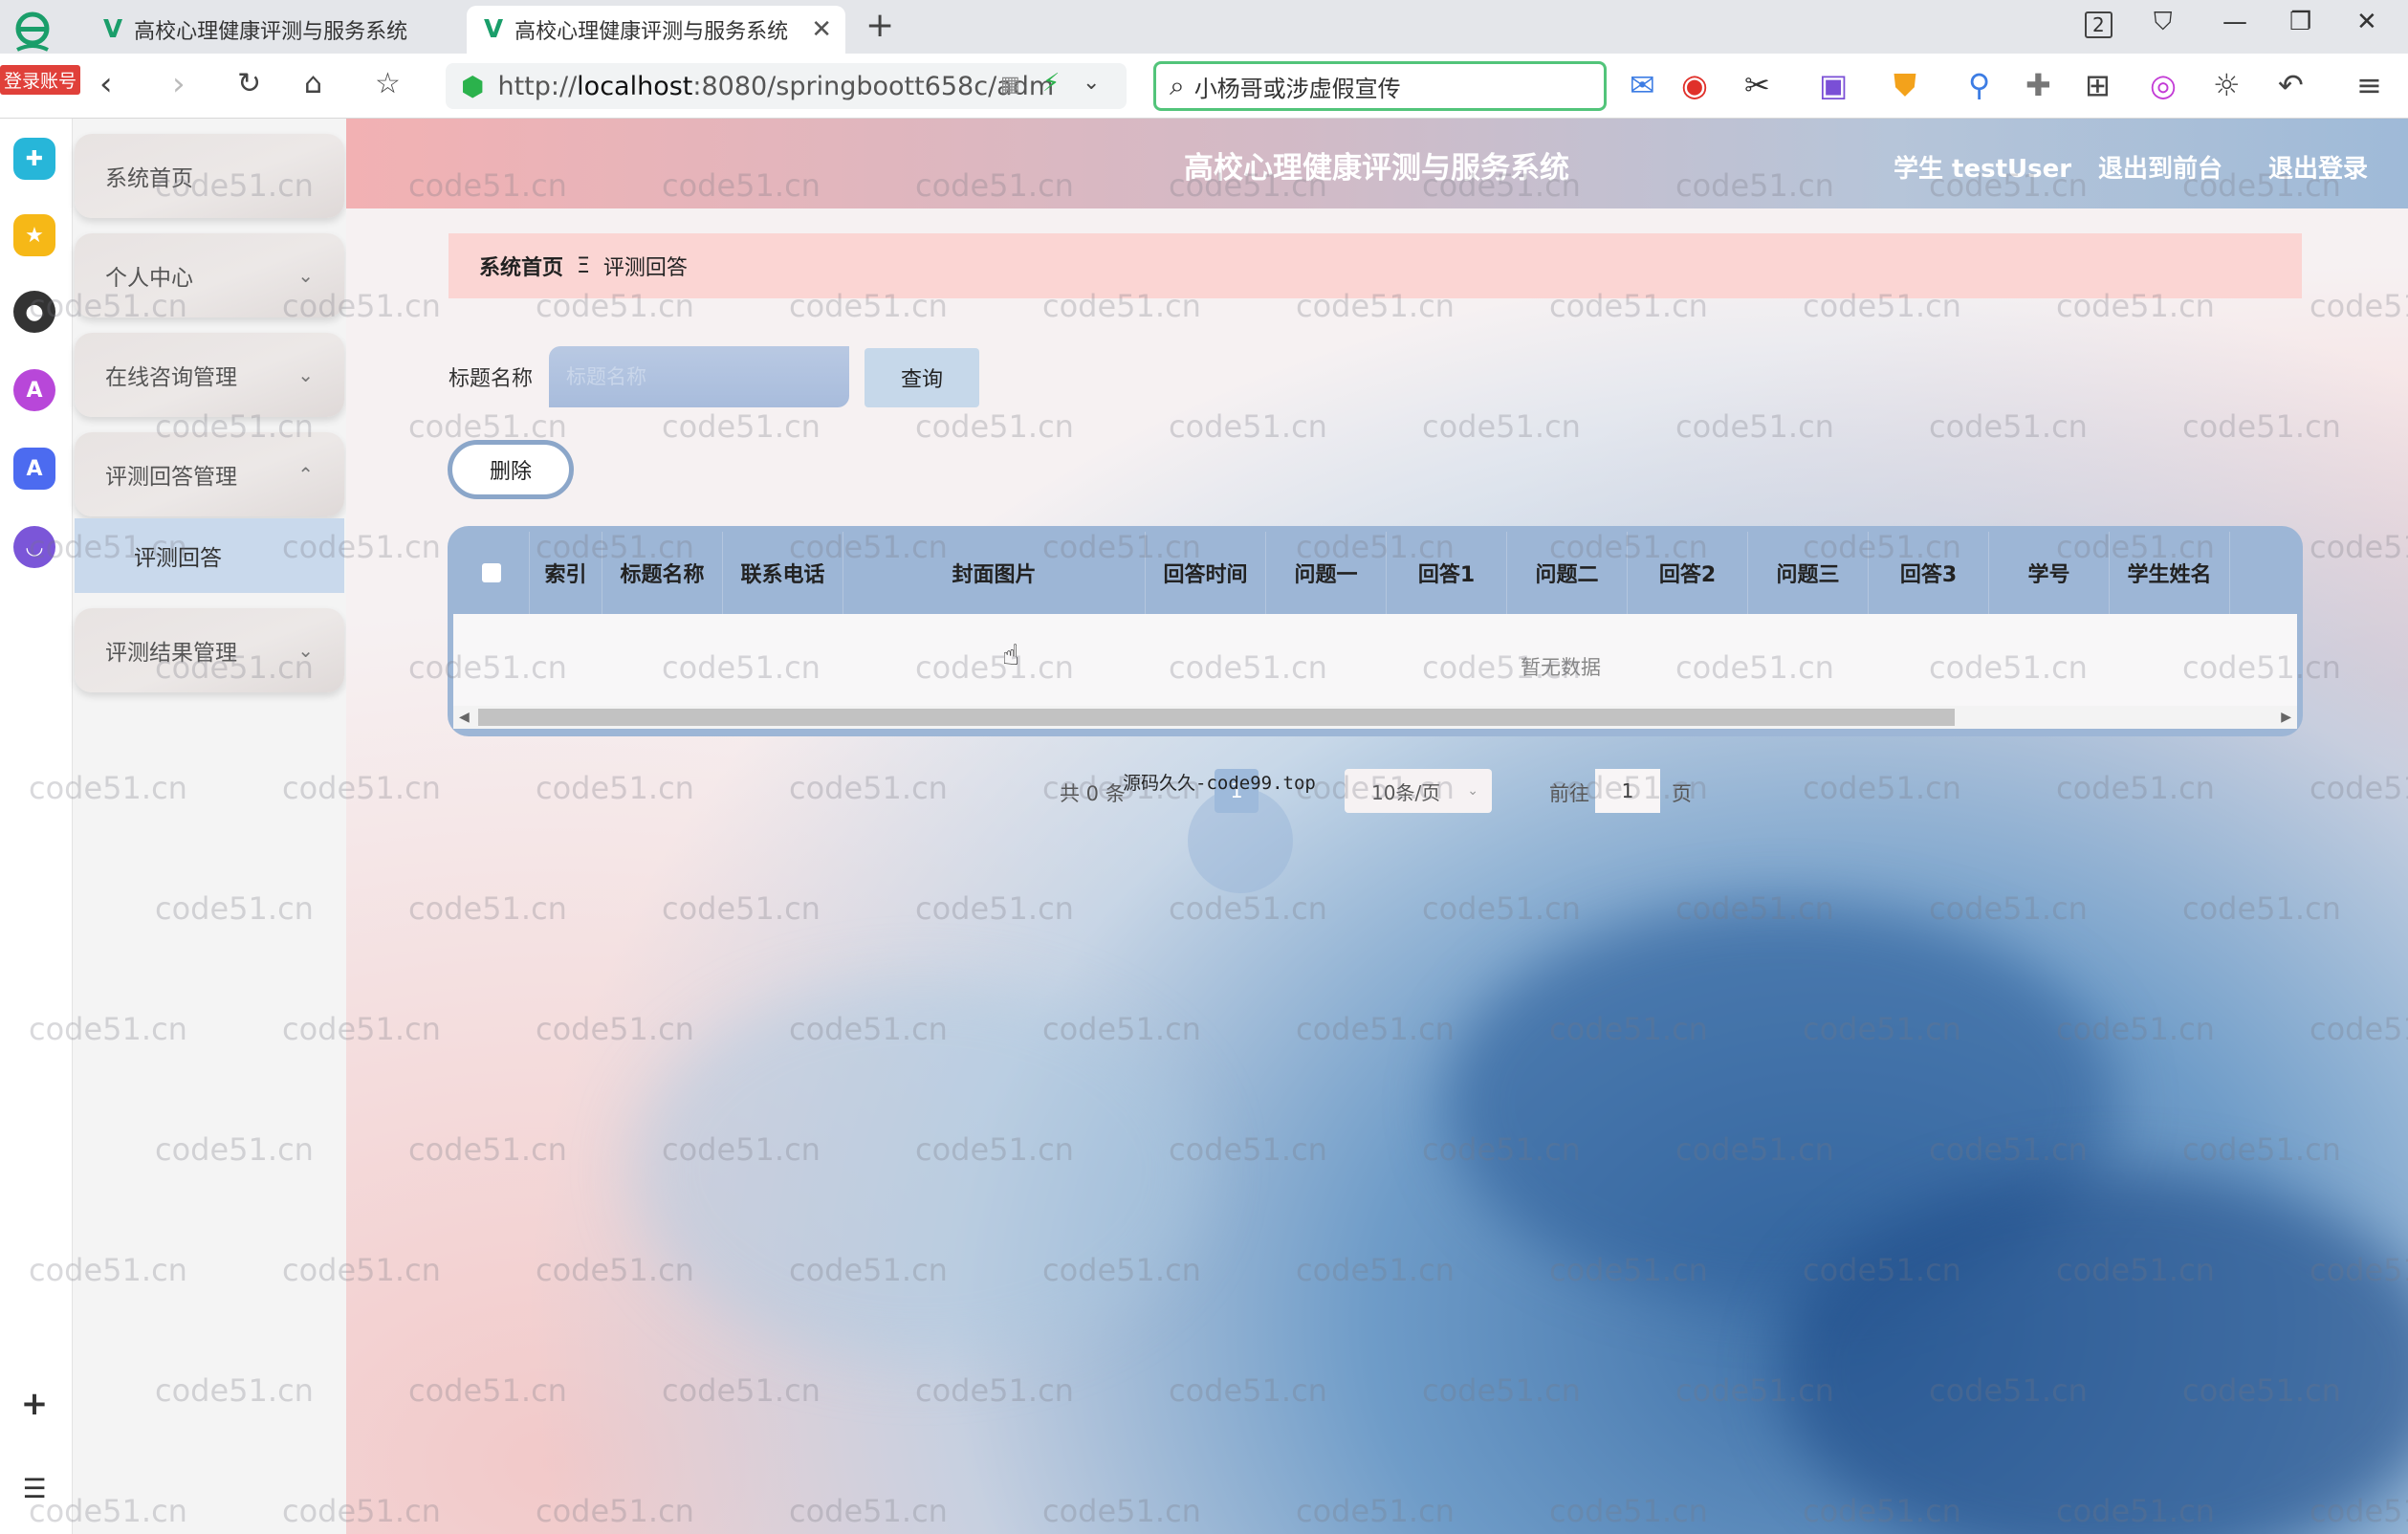 Image resolution: width=2408 pixels, height=1534 pixels. What do you see at coordinates (920, 1170) in the screenshot?
I see `ink-background-shape` at bounding box center [920, 1170].